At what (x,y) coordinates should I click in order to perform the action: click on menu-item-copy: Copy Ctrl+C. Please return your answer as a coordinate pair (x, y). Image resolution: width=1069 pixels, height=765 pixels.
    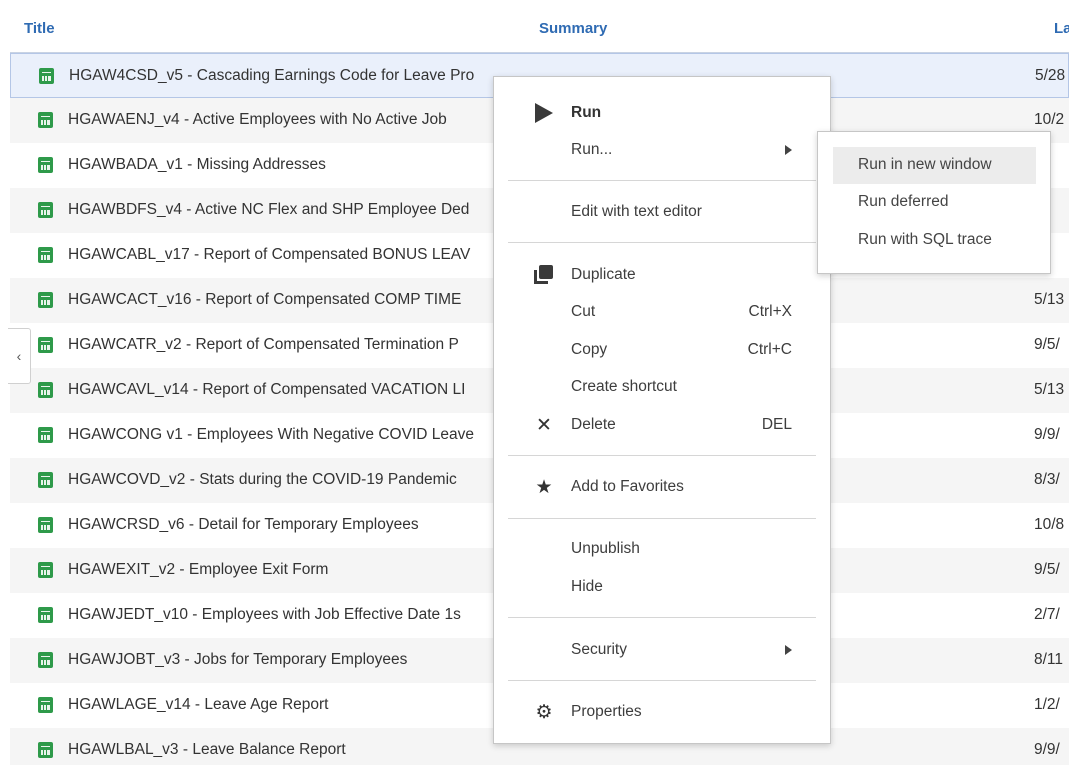
    Looking at the image, I should click on (662, 350).